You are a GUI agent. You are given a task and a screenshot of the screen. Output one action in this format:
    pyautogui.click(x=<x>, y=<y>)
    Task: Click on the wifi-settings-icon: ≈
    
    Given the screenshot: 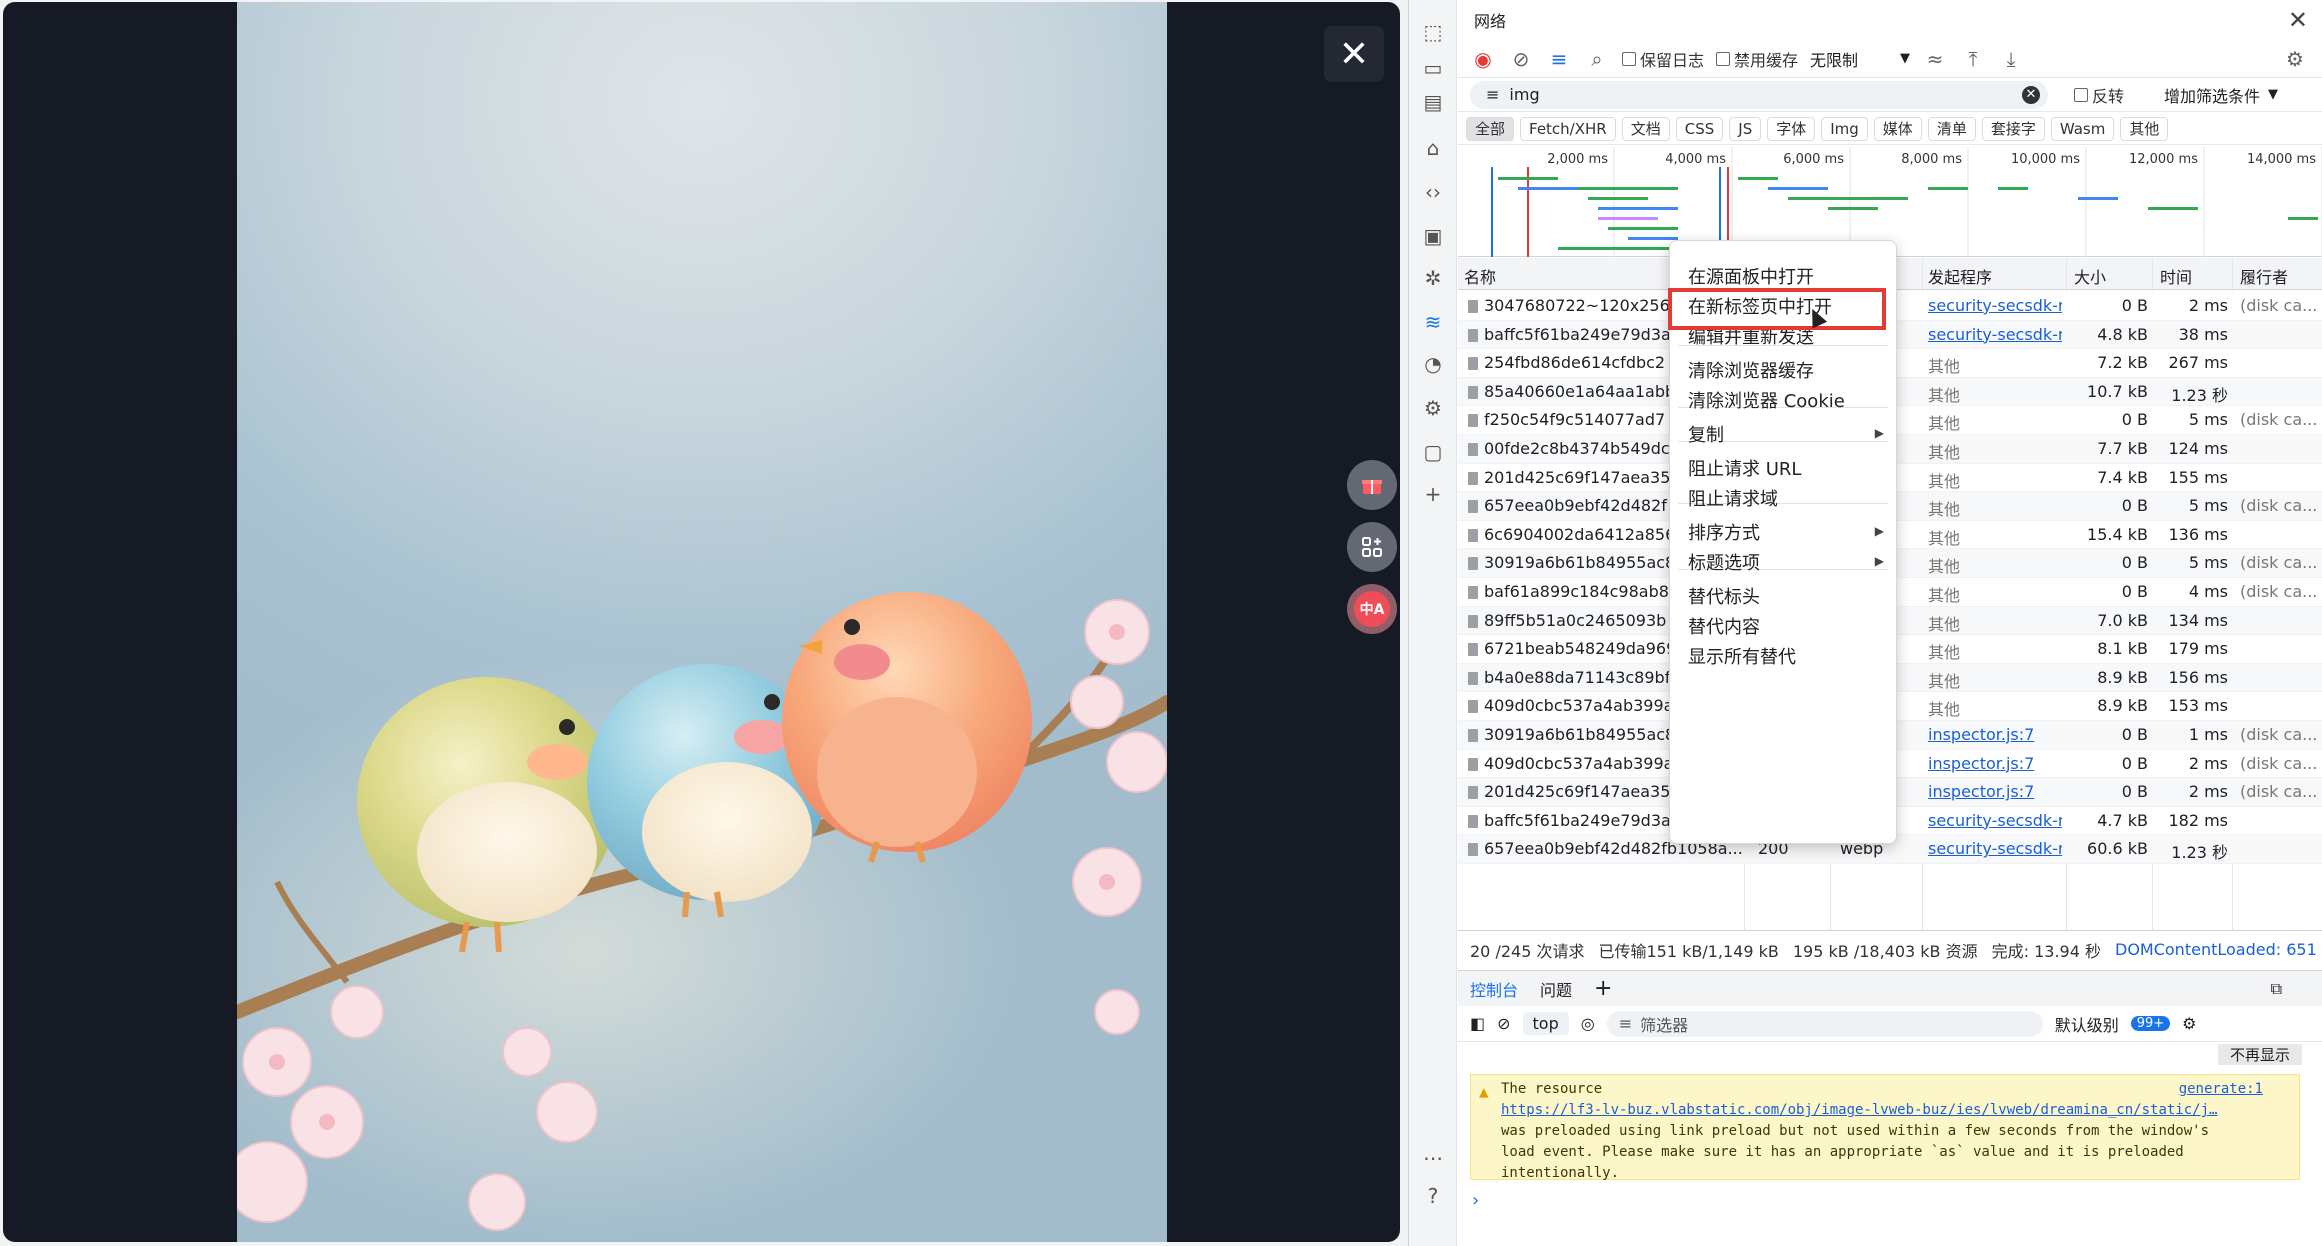 What is the action you would take?
    pyautogui.click(x=1935, y=59)
    